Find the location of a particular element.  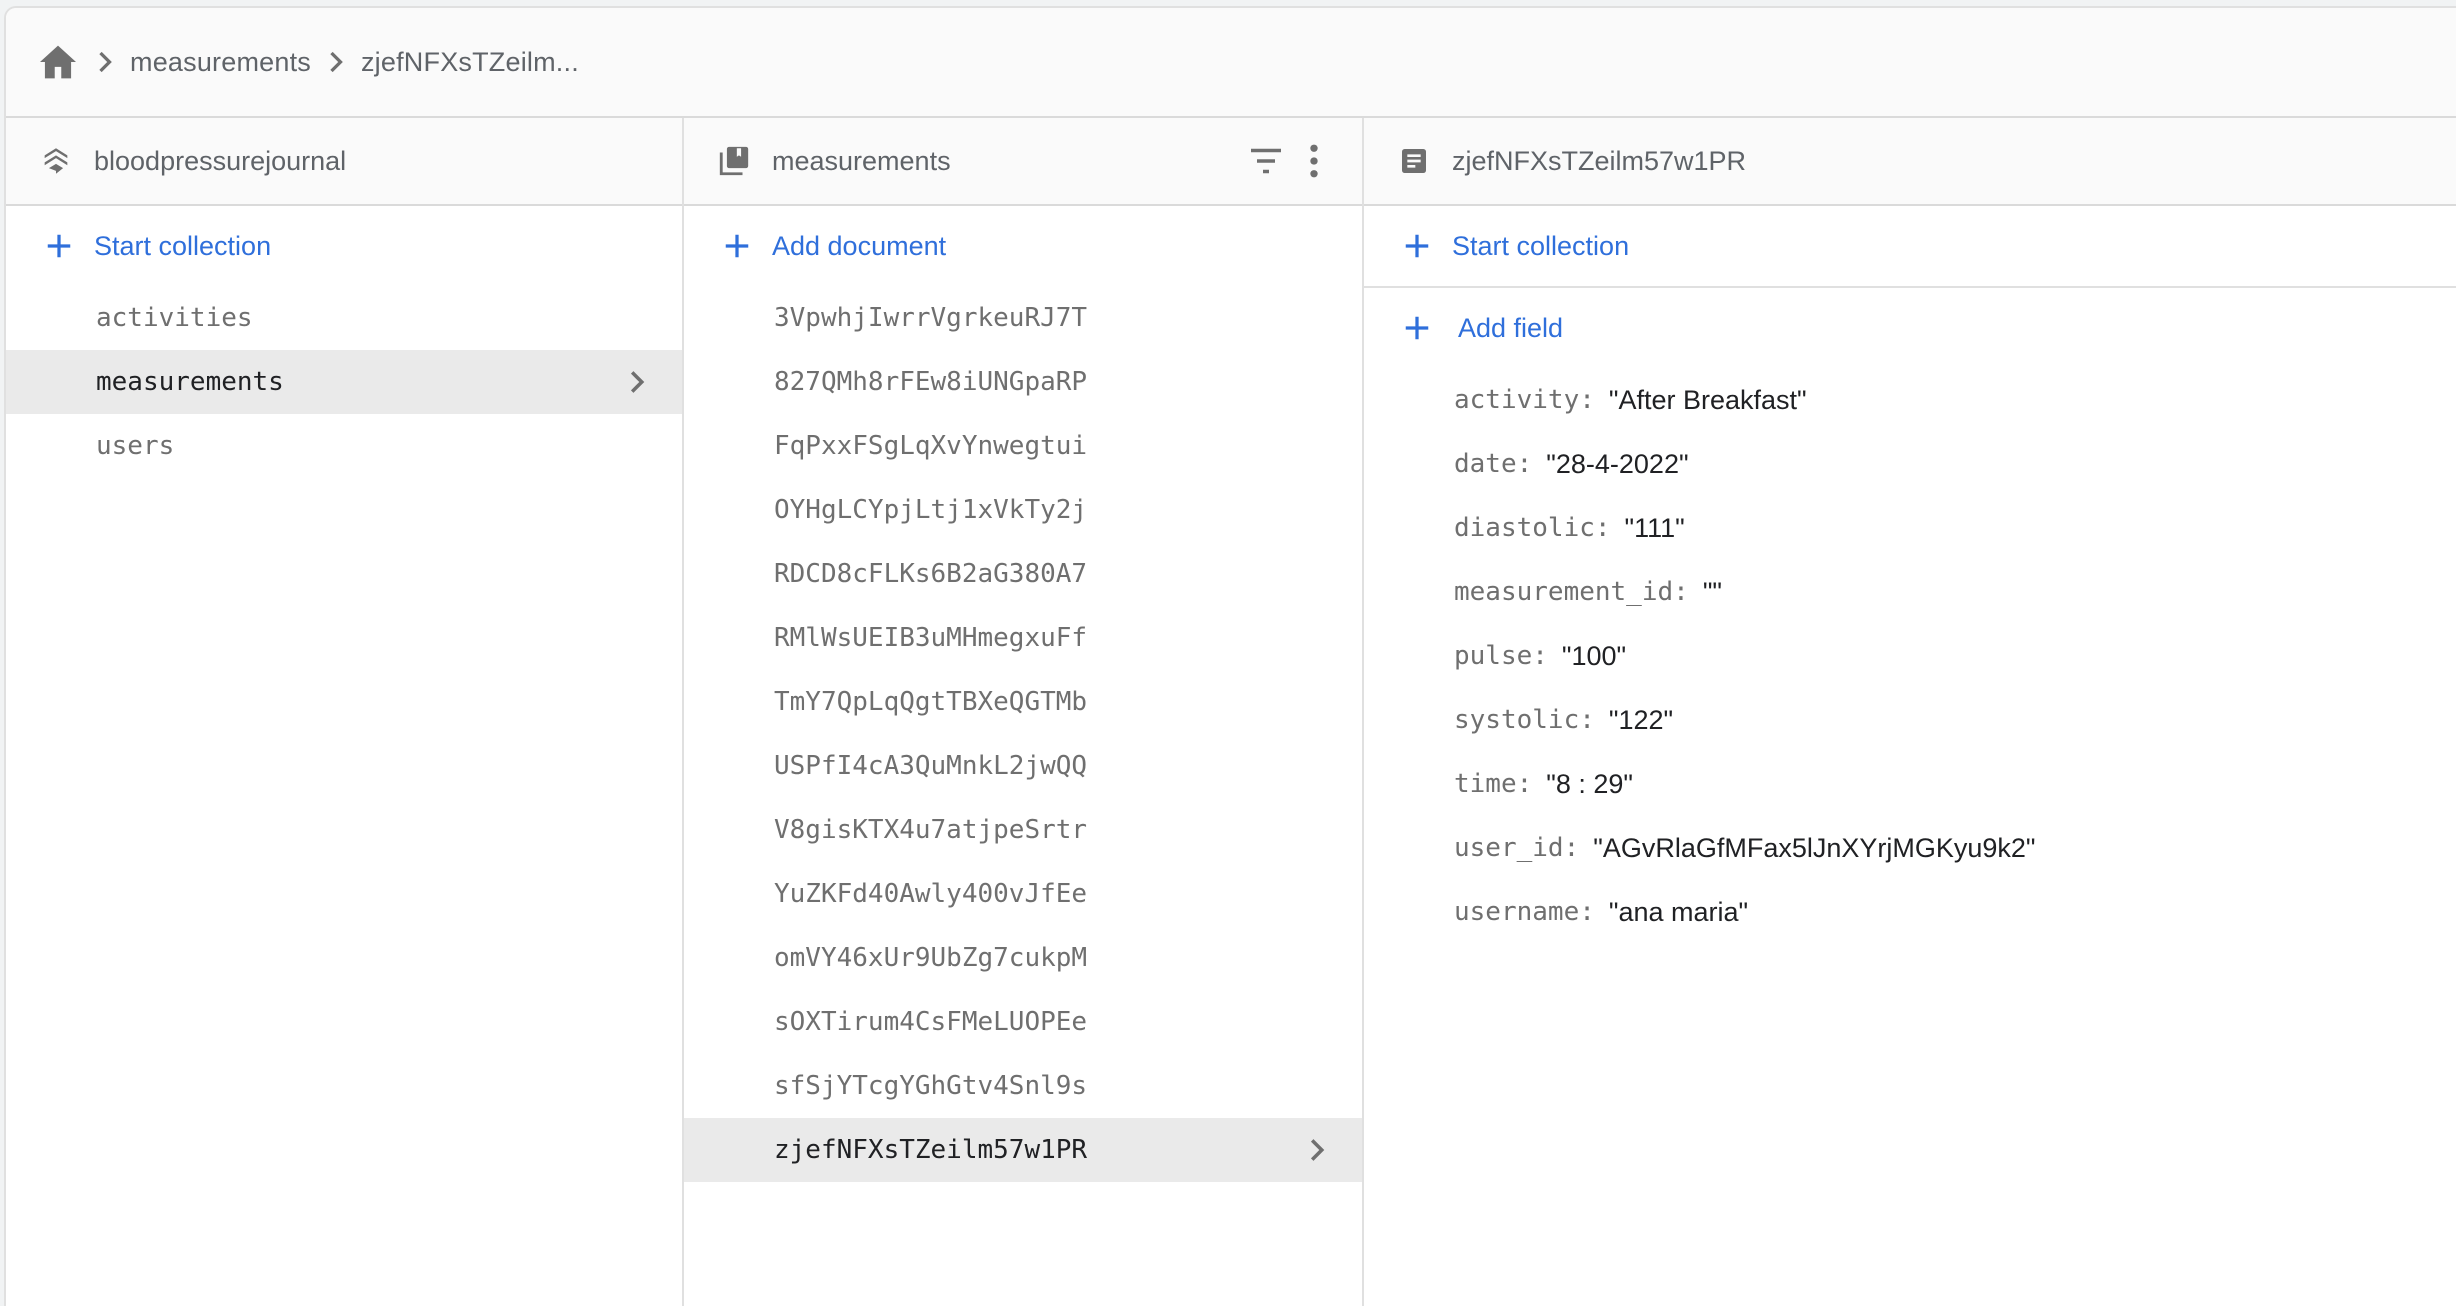

field-row: measurement_id: "" is located at coordinates (1910, 592).